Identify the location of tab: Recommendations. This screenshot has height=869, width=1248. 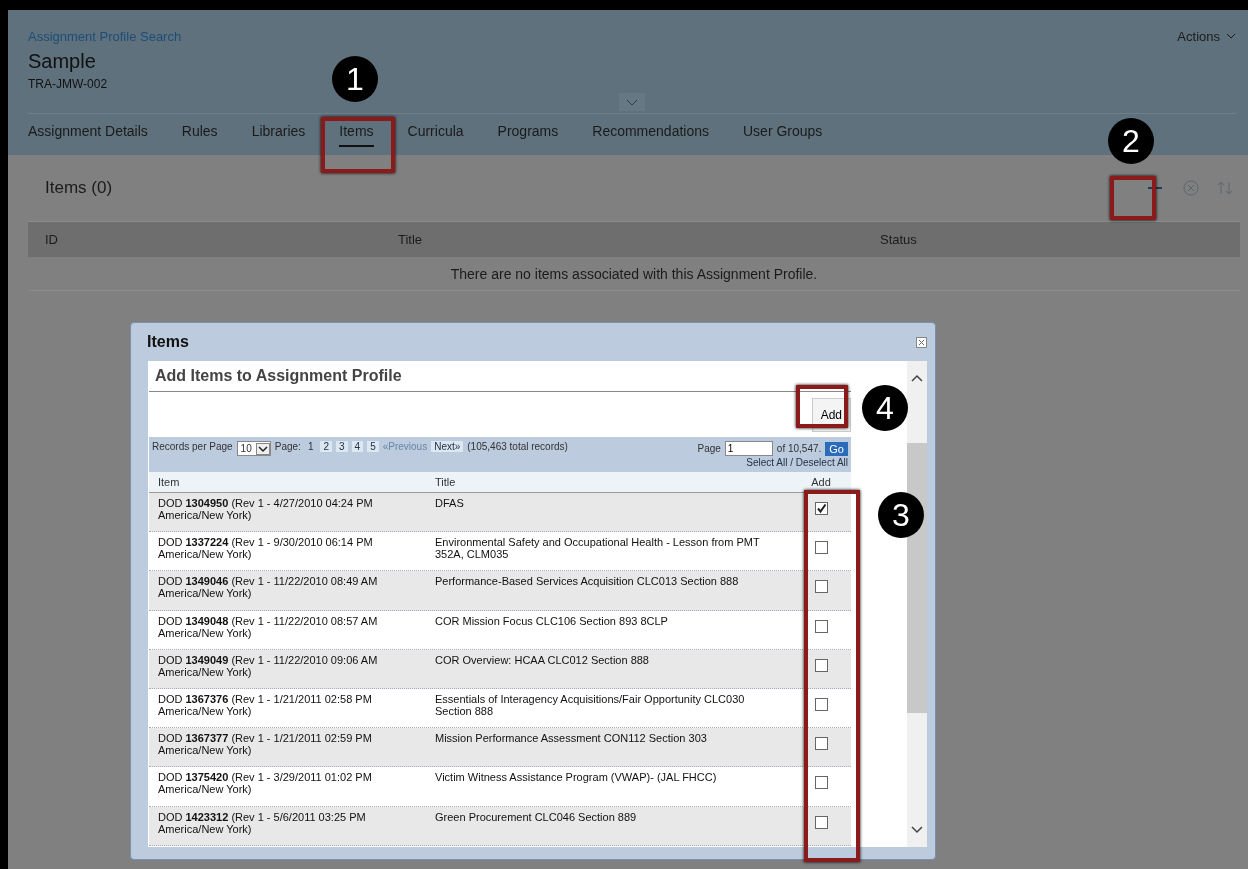
(650, 131).